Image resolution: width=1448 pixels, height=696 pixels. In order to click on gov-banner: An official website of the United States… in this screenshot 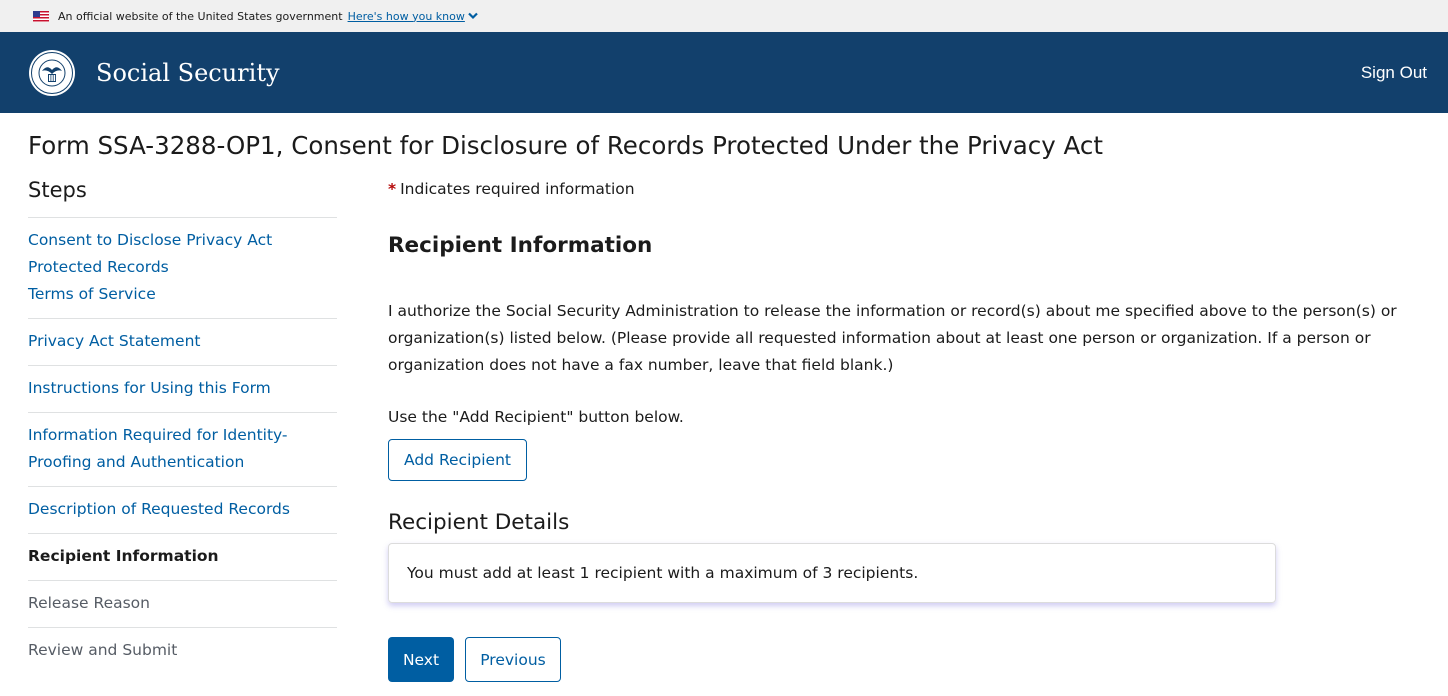, I will do `click(724, 16)`.